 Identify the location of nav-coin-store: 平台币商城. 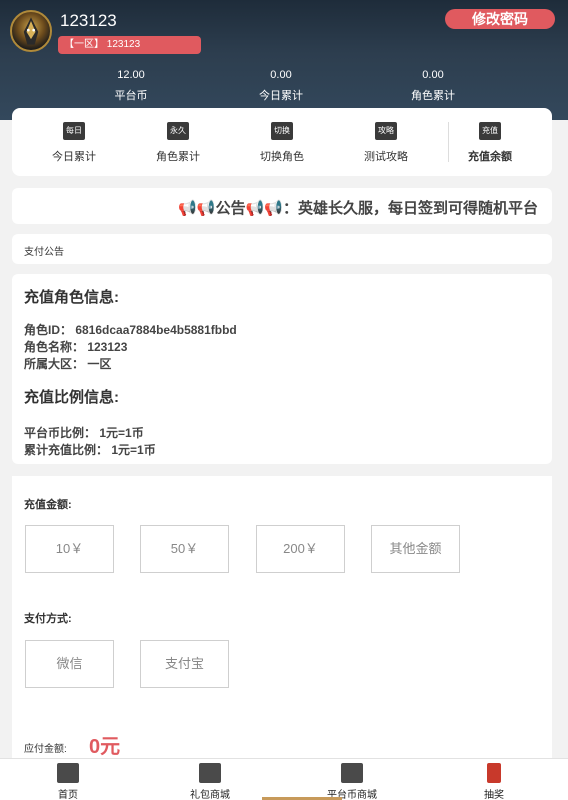
(352, 781).